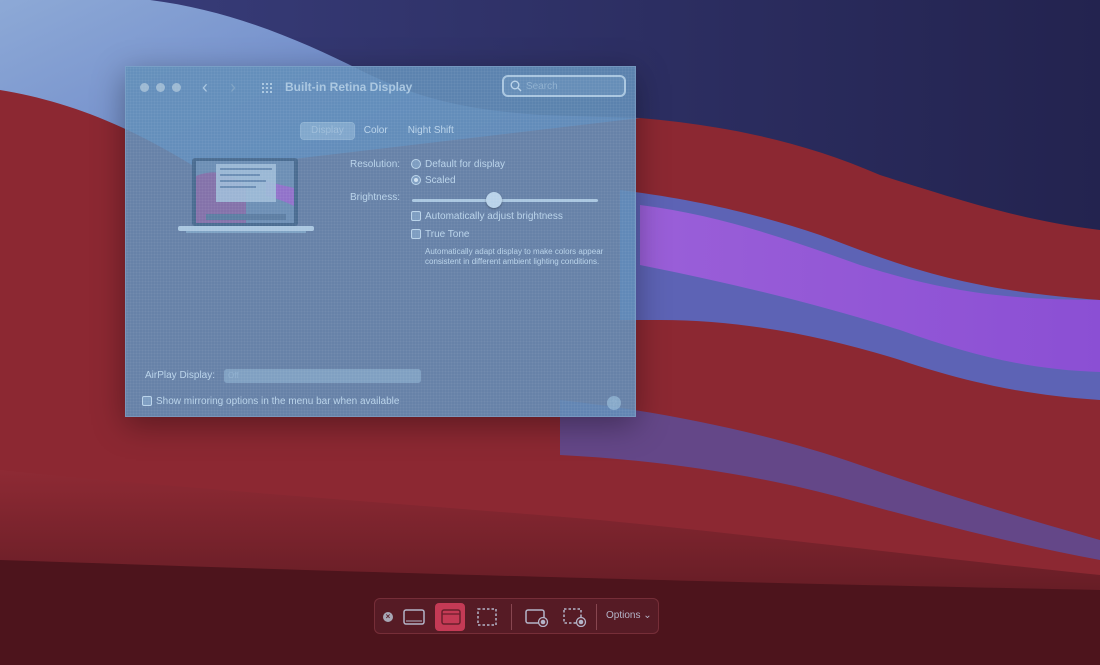 This screenshot has width=1100, height=665. What do you see at coordinates (205, 87) in the screenshot?
I see `back-arrow-icon: ‹` at bounding box center [205, 87].